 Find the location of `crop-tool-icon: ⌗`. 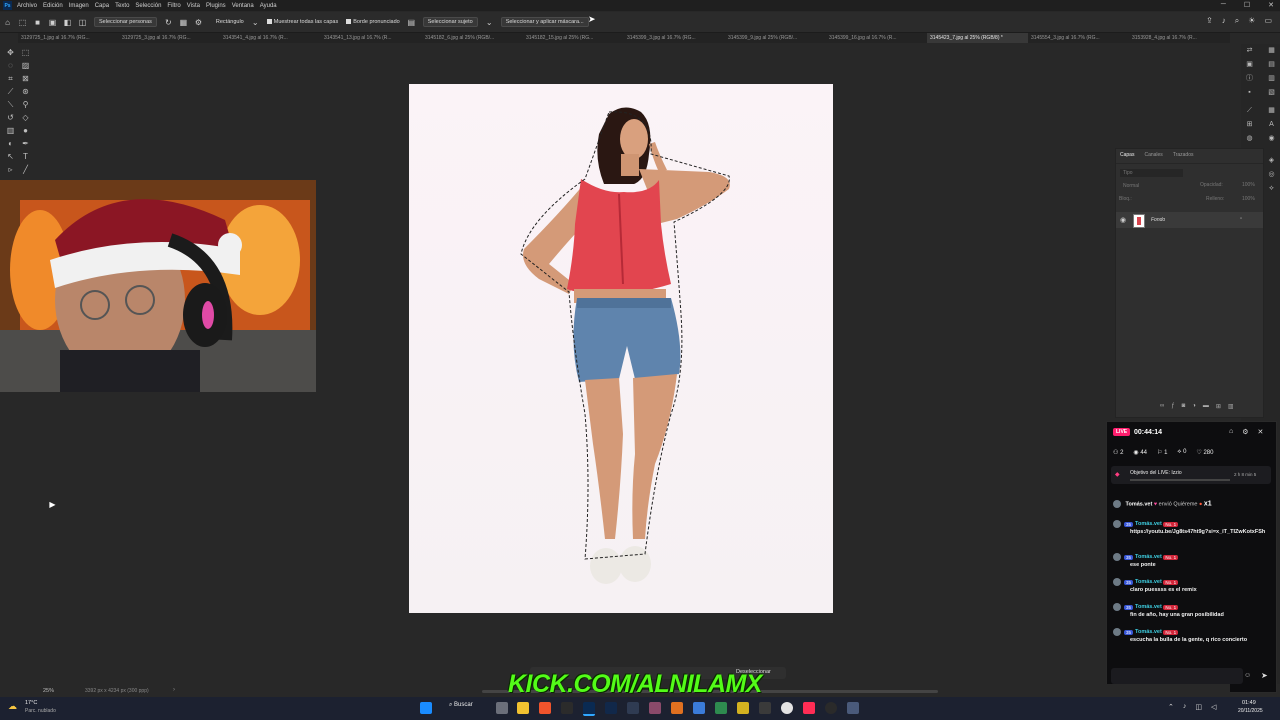

crop-tool-icon: ⌗ is located at coordinates (10, 78).